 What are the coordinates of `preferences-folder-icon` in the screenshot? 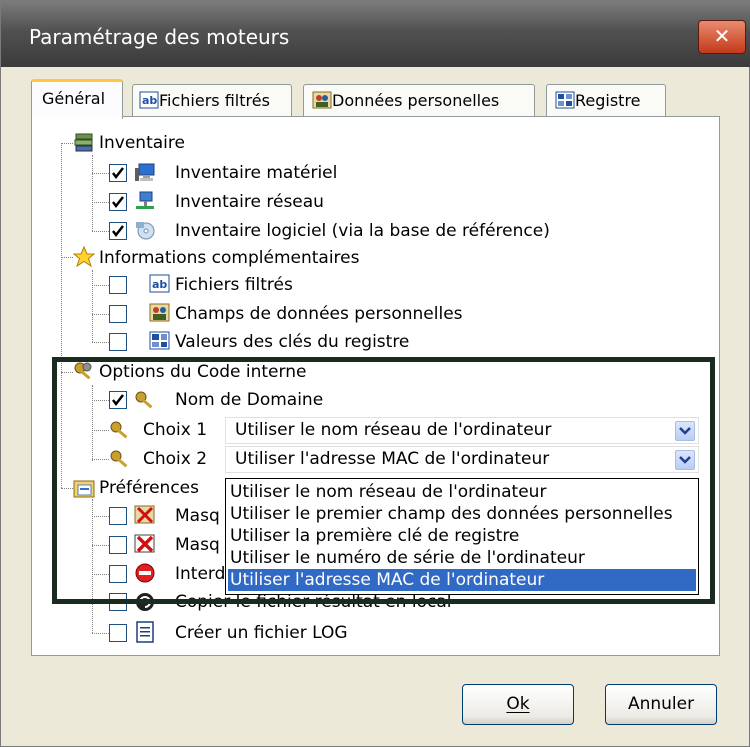 It's located at (84, 489).